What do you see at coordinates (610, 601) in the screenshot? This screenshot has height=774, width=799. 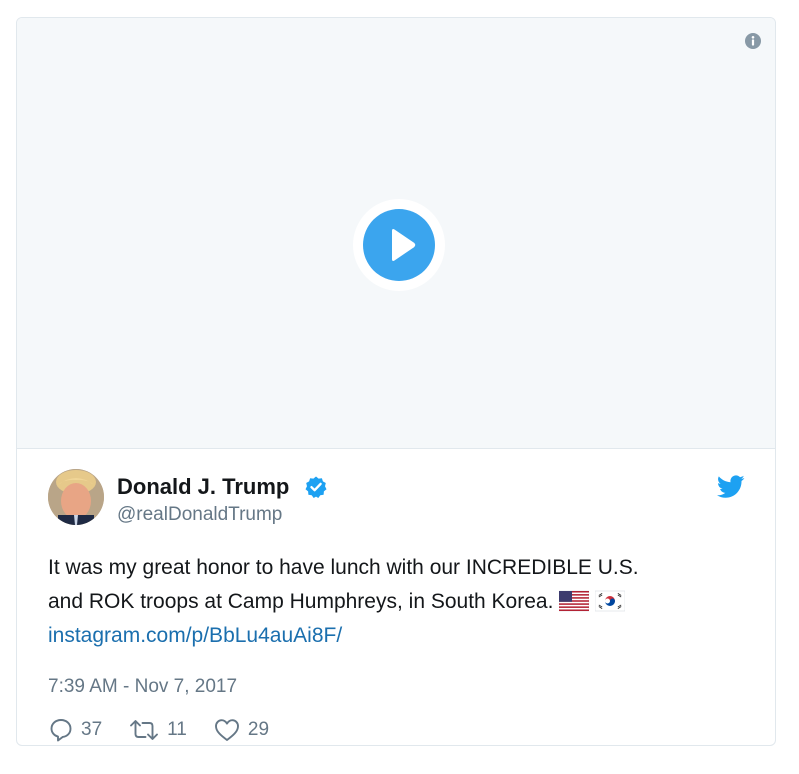 I see `south-korea-flag-icon` at bounding box center [610, 601].